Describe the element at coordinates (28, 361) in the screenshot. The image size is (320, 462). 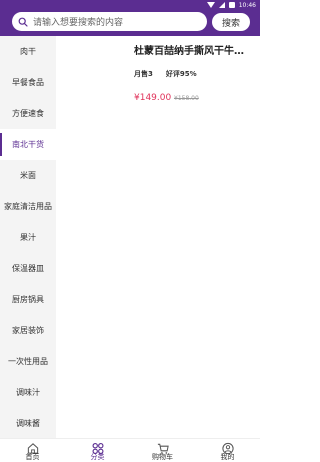
I see `sidebar-item-disposables: 一次性用品` at that location.